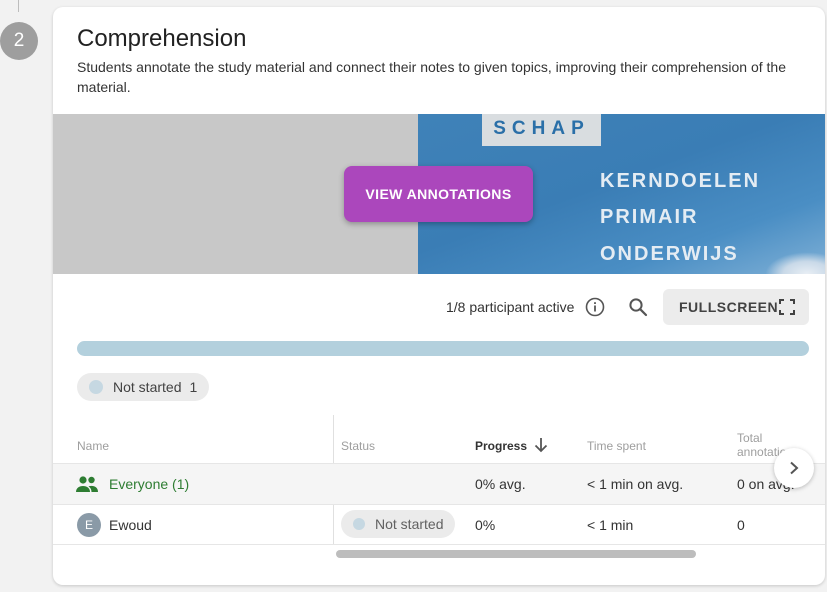  Describe the element at coordinates (19, 41) in the screenshot. I see `step-number-badge: 2` at that location.